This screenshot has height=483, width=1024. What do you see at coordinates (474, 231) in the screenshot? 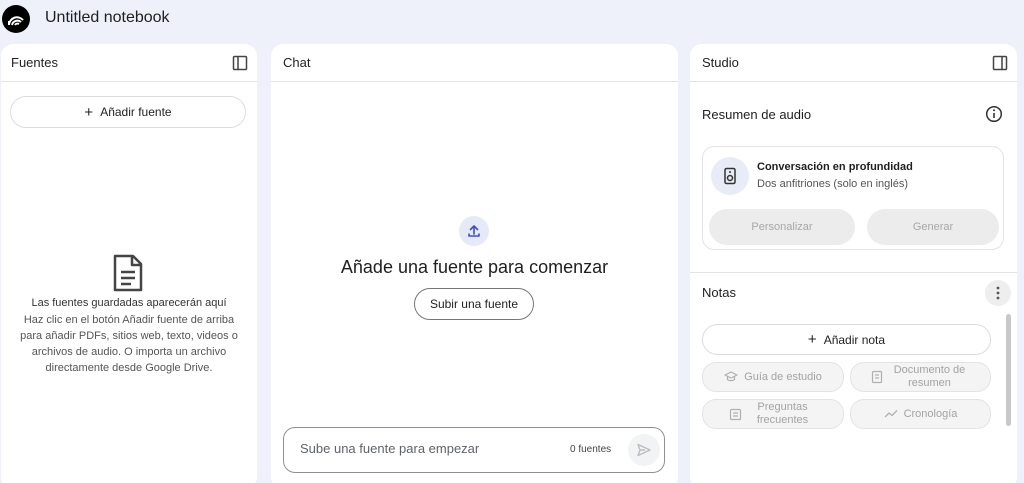
I see `upload-icon` at bounding box center [474, 231].